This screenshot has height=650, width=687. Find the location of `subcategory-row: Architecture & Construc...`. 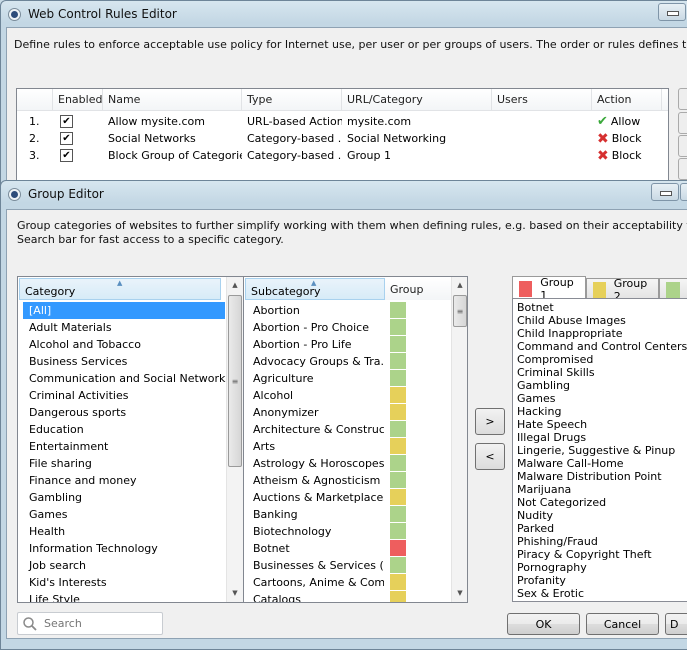

subcategory-row: Architecture & Construc... is located at coordinates (355, 429).